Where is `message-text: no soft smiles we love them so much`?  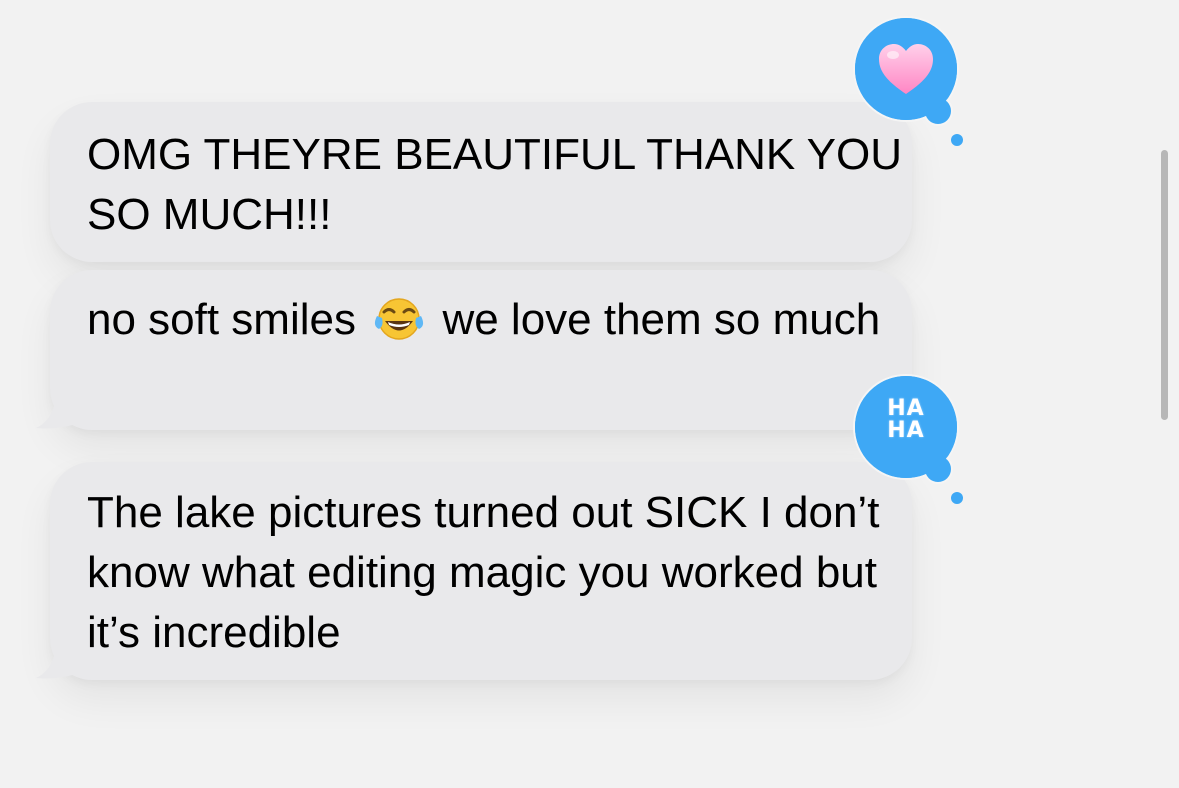 message-text: no soft smiles we love them so much is located at coordinates (499, 320).